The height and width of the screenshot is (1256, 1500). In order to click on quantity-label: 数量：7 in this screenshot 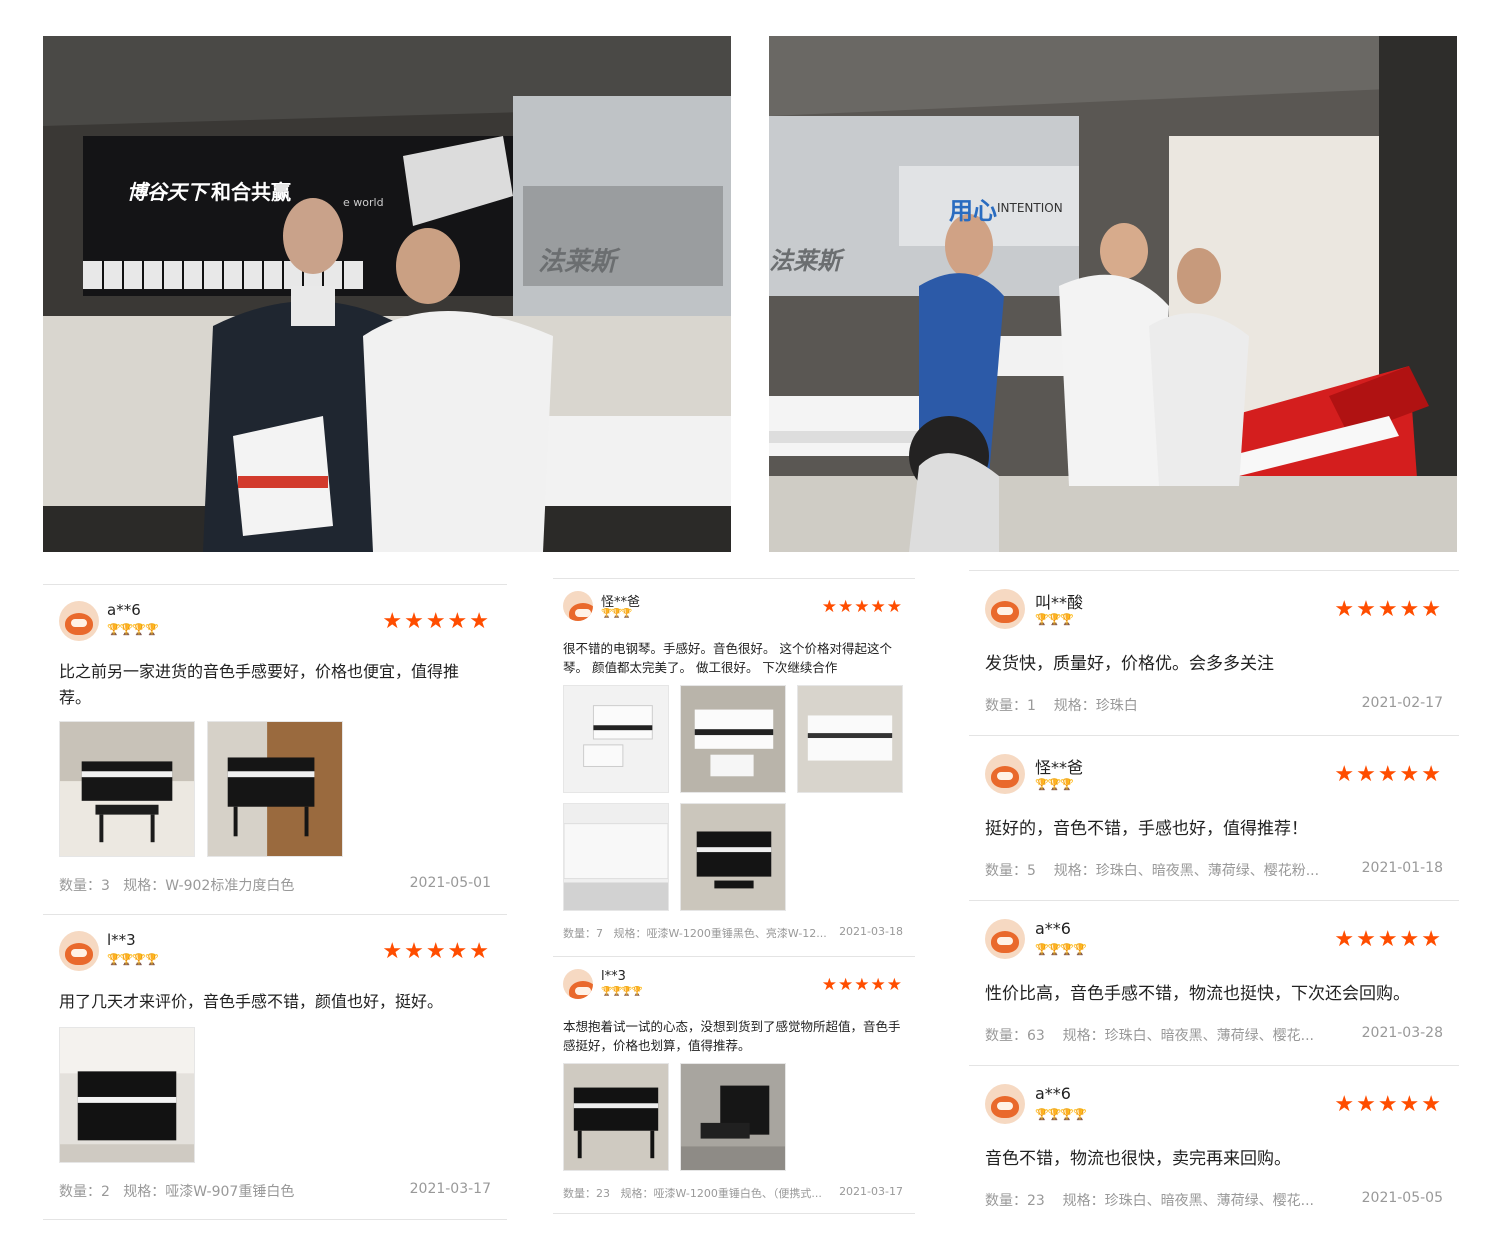, I will do `click(583, 933)`.